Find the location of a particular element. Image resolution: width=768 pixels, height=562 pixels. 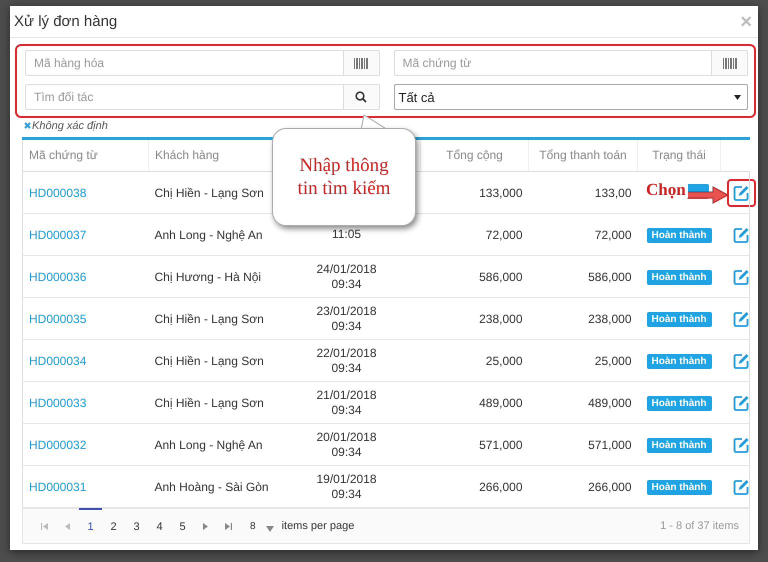

order-date: 24/01/2018 is located at coordinates (346, 269).